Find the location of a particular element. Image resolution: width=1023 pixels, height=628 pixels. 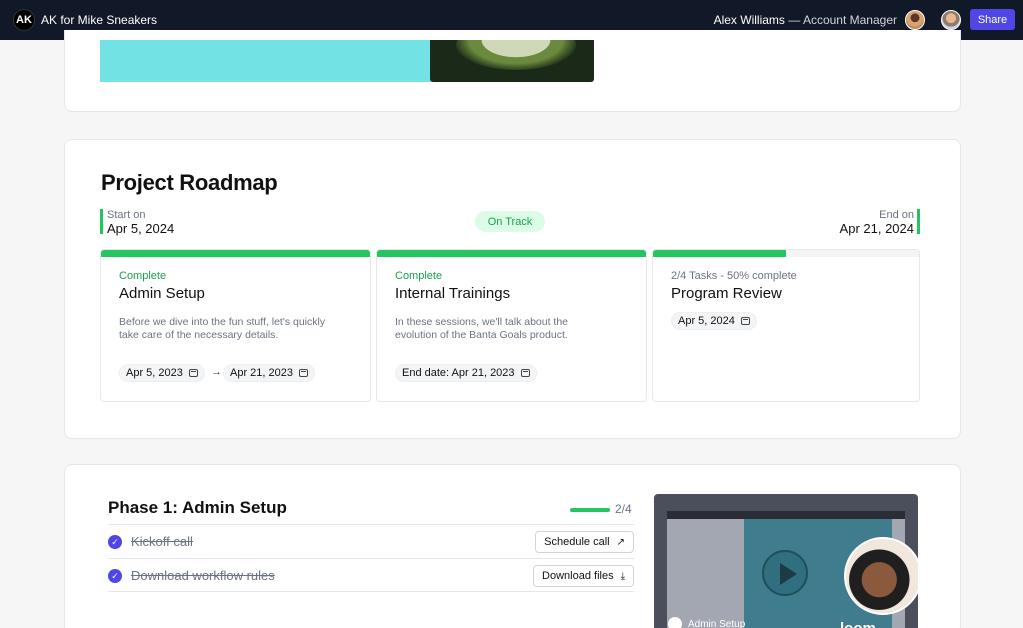

page-title: Project Roadmap is located at coordinates (189, 182).